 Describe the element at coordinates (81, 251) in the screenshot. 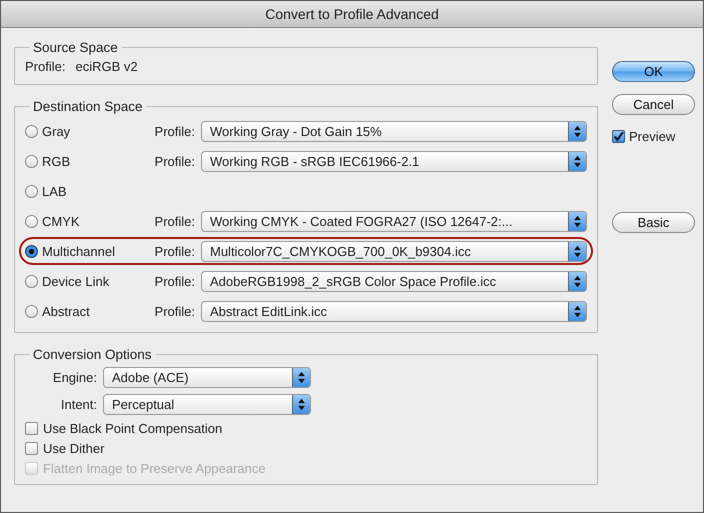

I see `radio-option: Multichannel` at that location.